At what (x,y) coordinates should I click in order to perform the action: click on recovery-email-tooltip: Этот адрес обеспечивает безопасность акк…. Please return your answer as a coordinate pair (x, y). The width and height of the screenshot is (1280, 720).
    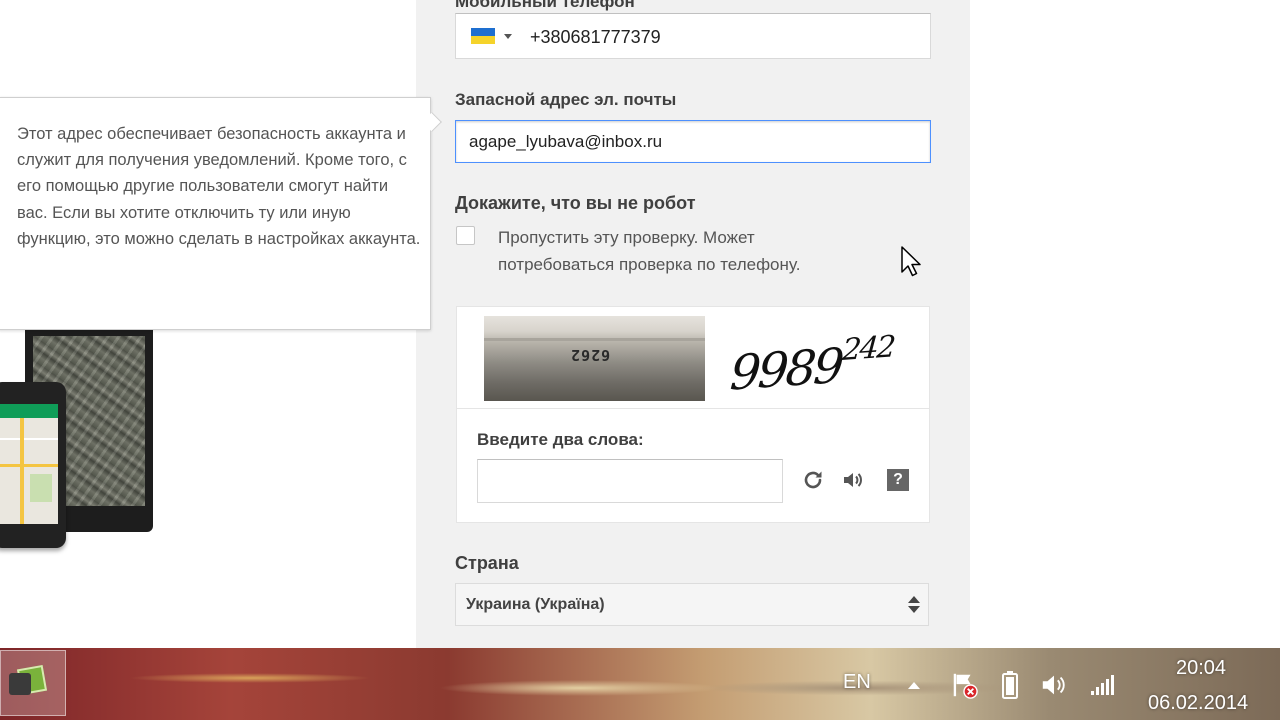
    Looking at the image, I should click on (215, 213).